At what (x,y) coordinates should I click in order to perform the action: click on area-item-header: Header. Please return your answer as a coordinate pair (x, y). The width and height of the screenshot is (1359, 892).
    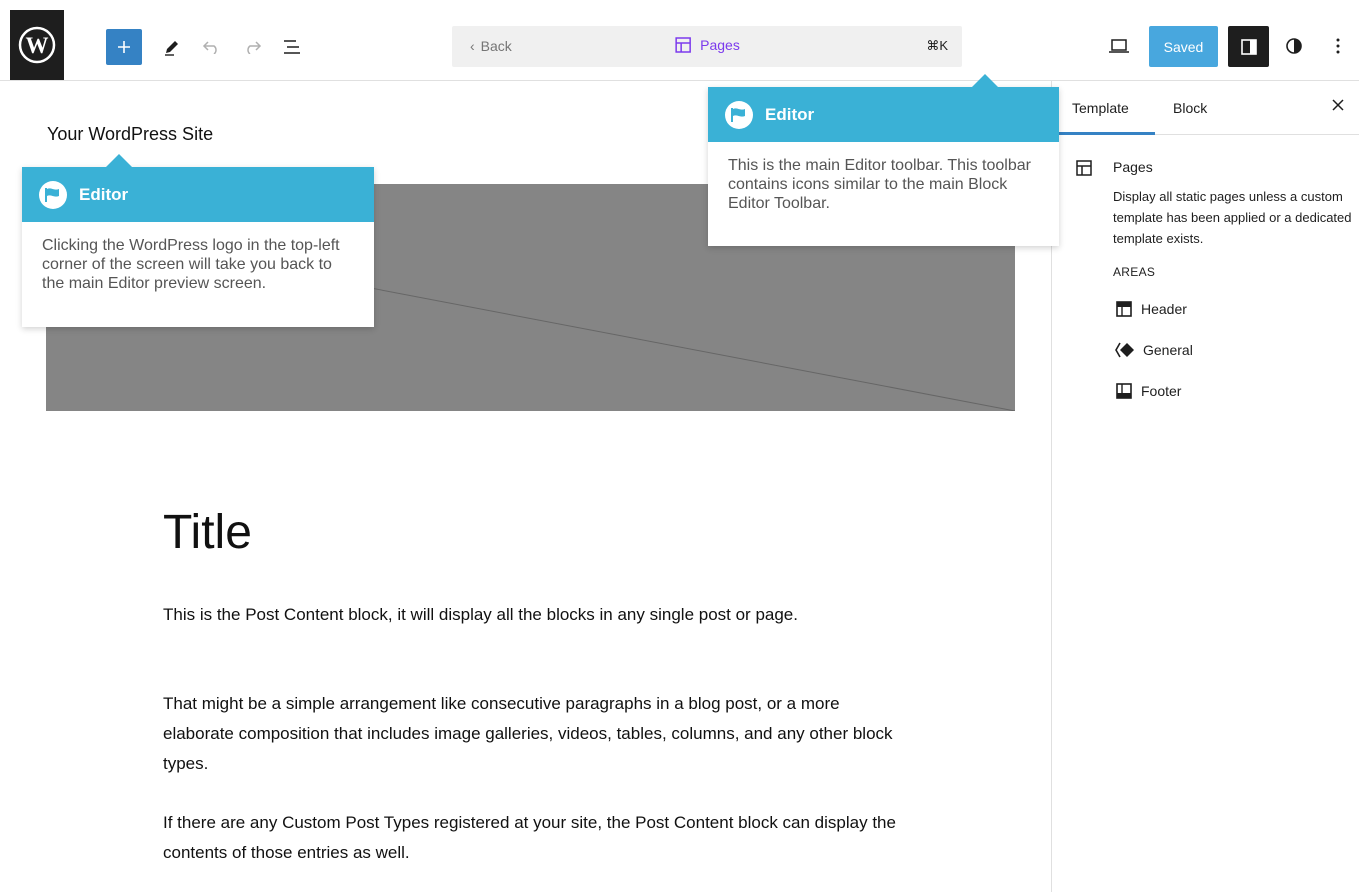
    Looking at the image, I should click on (1151, 309).